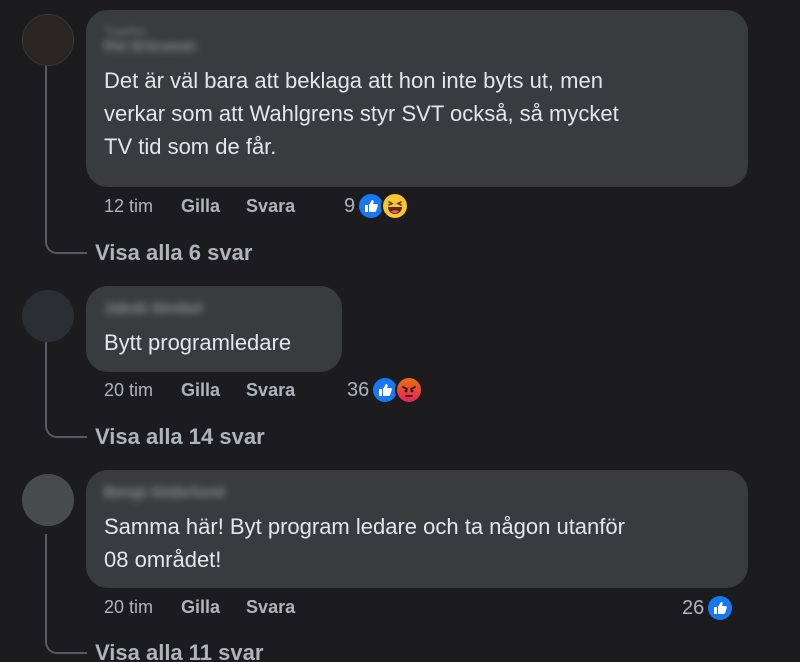  I want to click on reaction-count: 36, so click(358, 389).